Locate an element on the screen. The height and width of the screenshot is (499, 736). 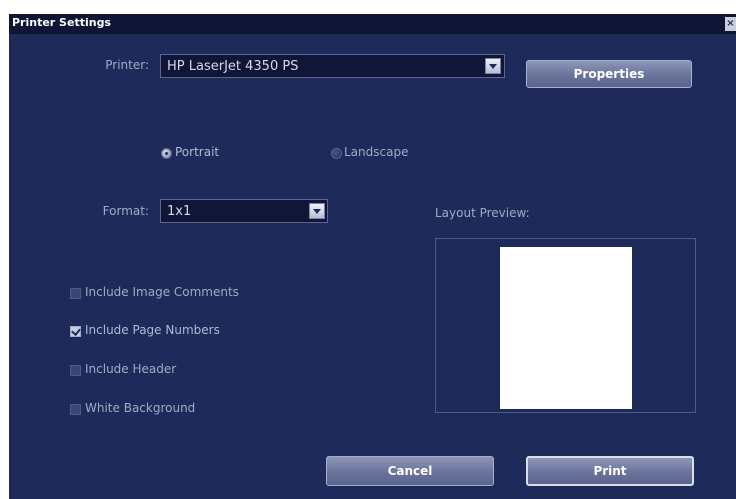
format-dropdown: 1x1 is located at coordinates (244, 211).